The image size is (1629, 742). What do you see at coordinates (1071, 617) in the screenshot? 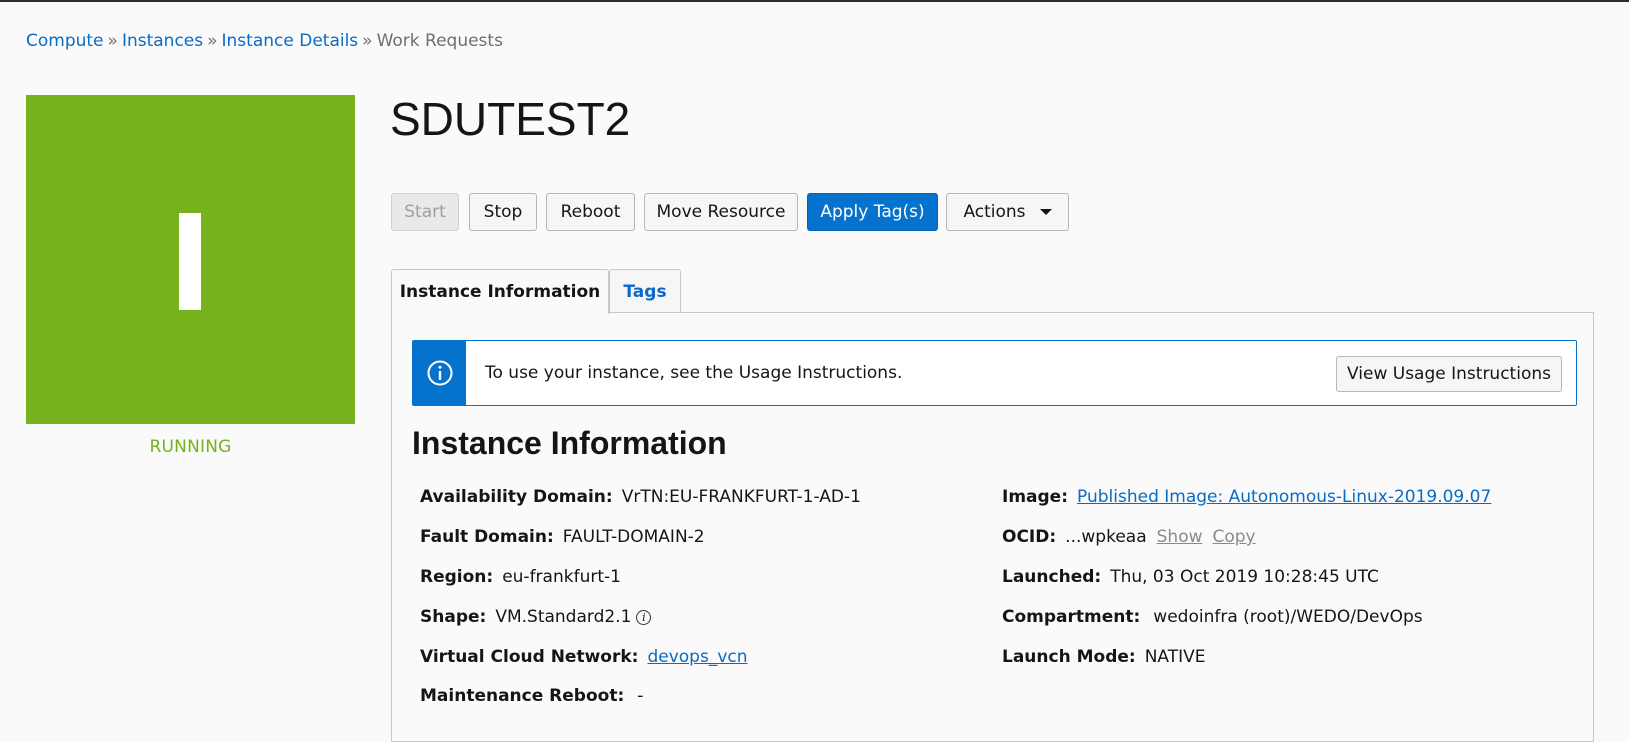
I see `compartment-label: Compartment:` at bounding box center [1071, 617].